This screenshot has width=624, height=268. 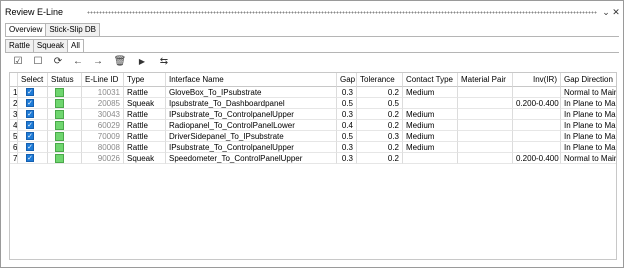 I want to click on header-material-pair: Material Pair, so click(x=485, y=80).